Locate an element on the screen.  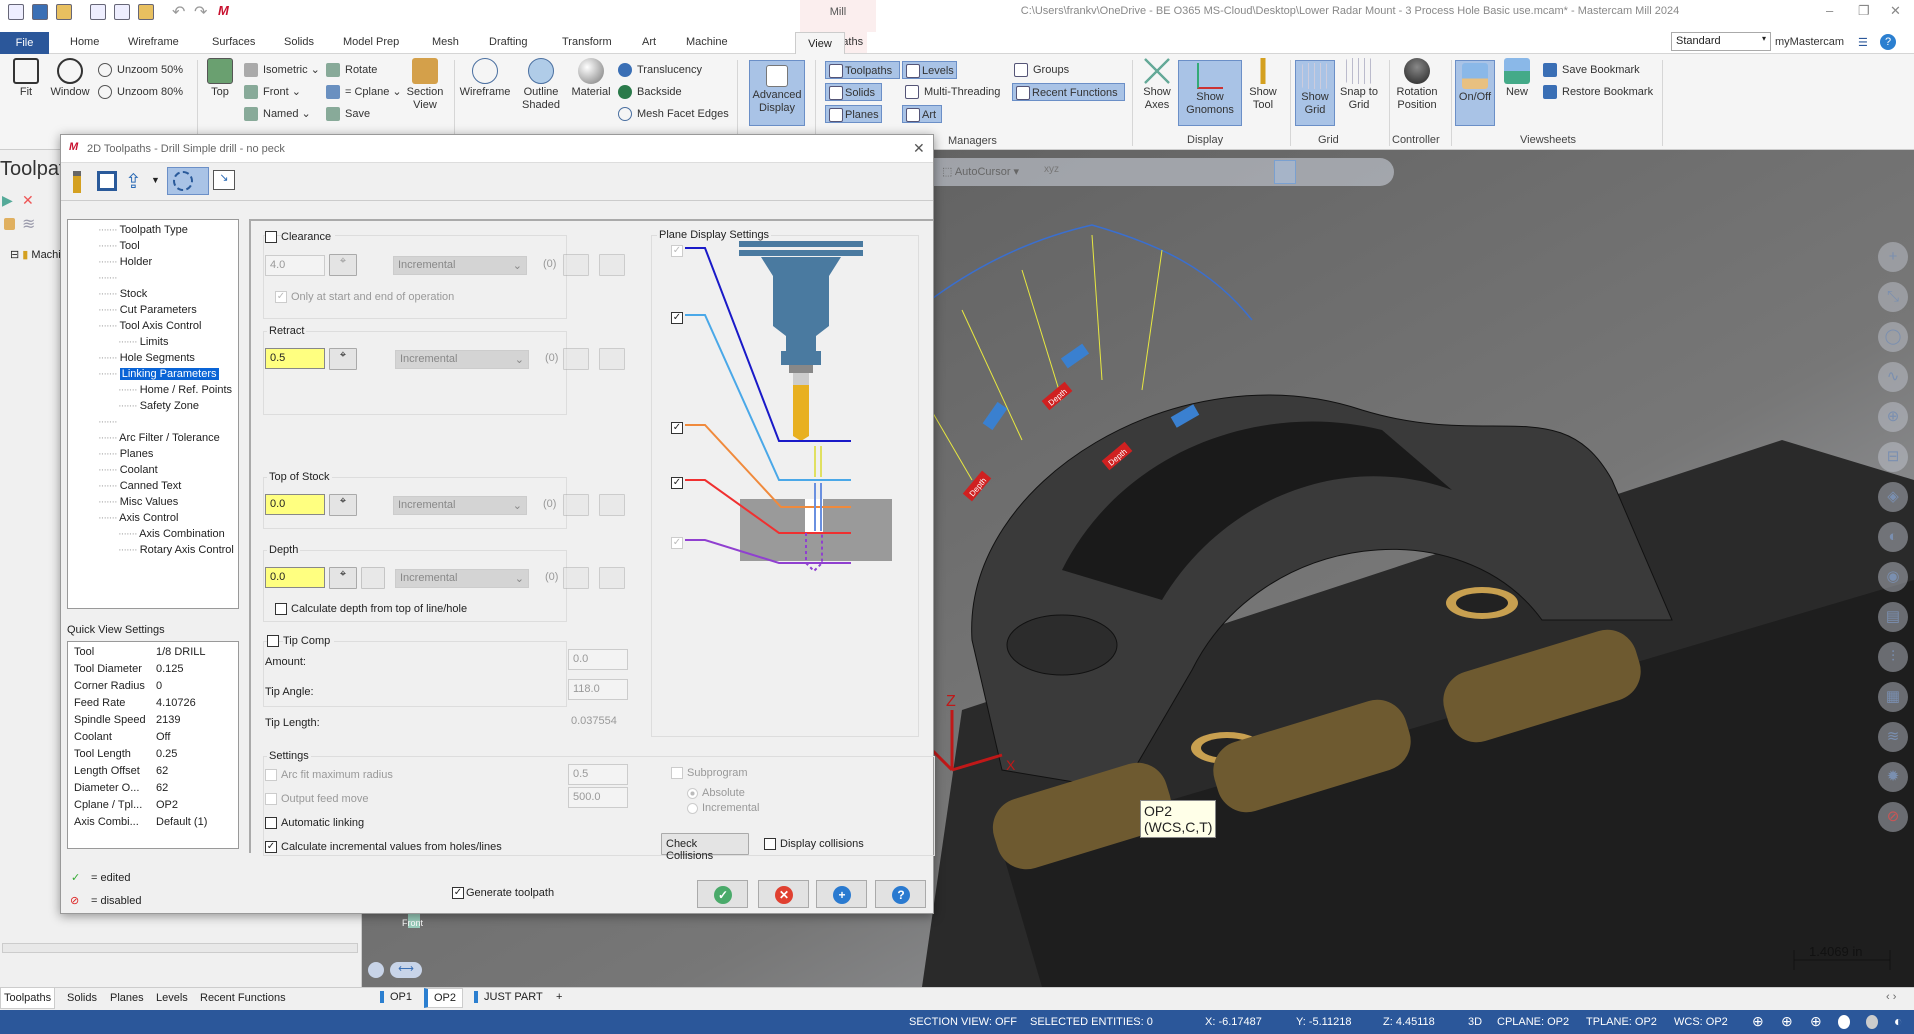
tab-view: View is located at coordinates (820, 43).